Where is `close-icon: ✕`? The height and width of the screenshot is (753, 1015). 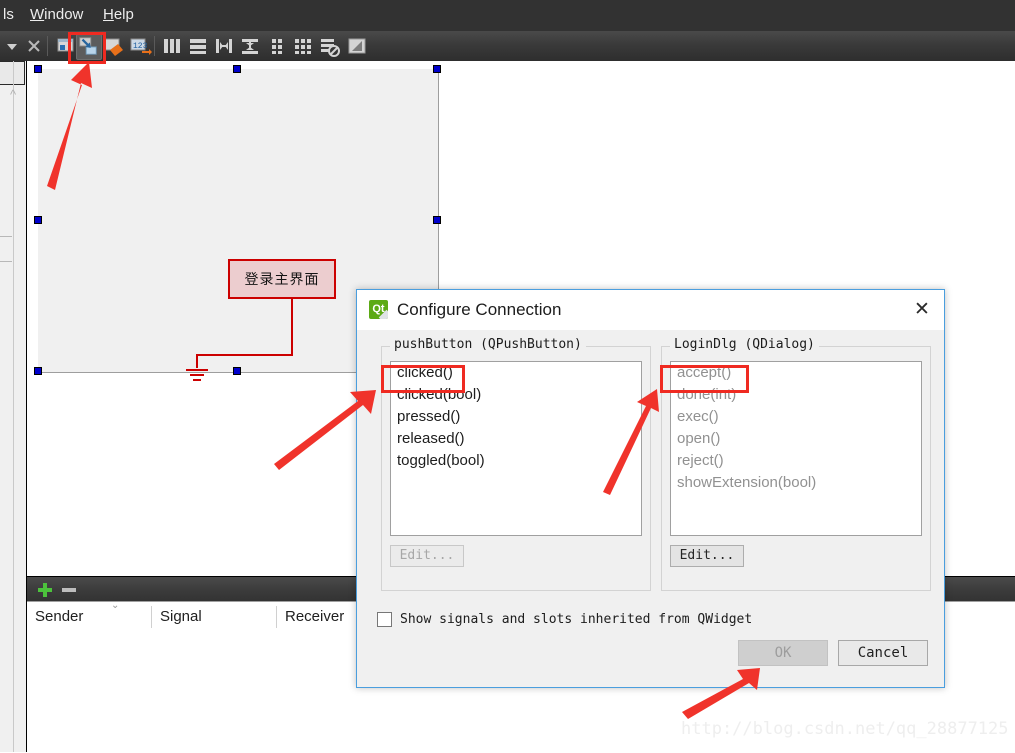
close-icon: ✕ is located at coordinates (922, 310).